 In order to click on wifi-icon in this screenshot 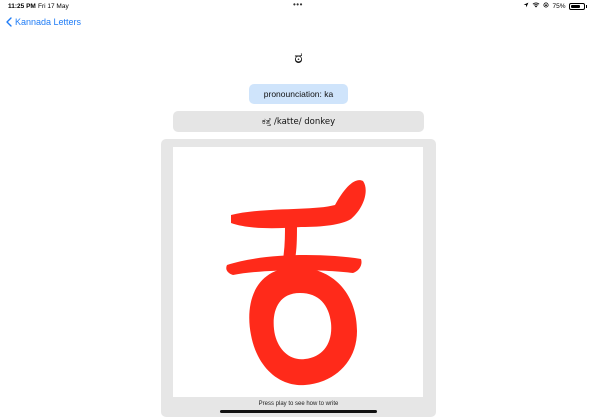, I will do `click(536, 6)`.